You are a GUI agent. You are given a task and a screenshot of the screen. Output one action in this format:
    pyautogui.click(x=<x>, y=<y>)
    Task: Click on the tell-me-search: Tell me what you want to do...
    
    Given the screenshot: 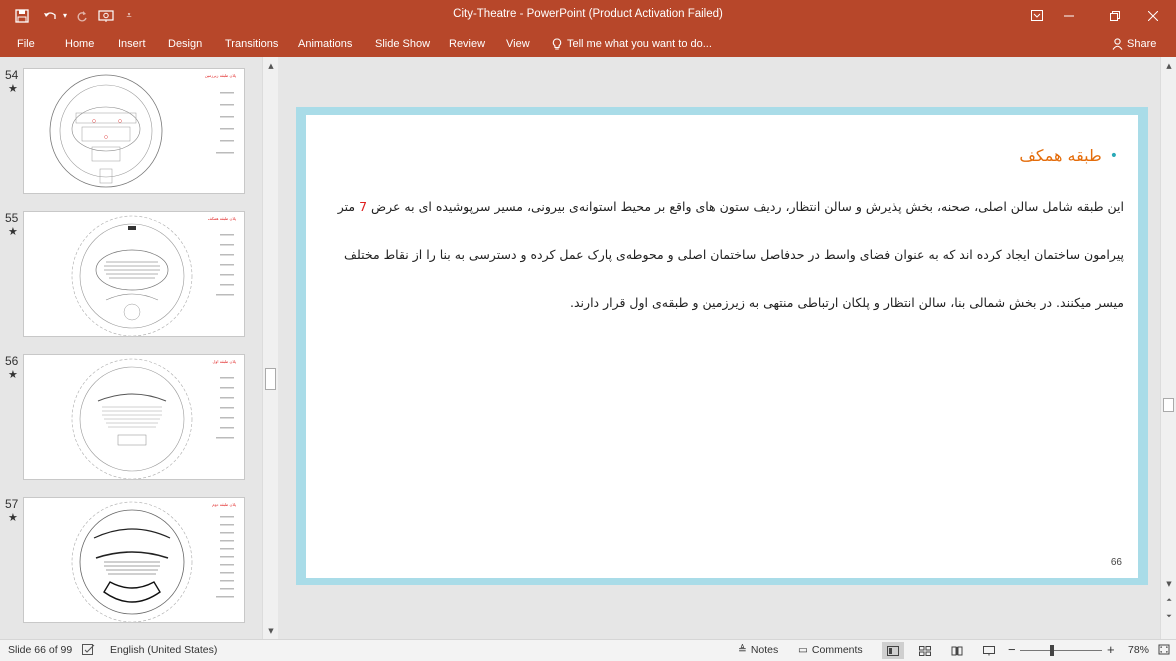 What is the action you would take?
    pyautogui.click(x=632, y=44)
    